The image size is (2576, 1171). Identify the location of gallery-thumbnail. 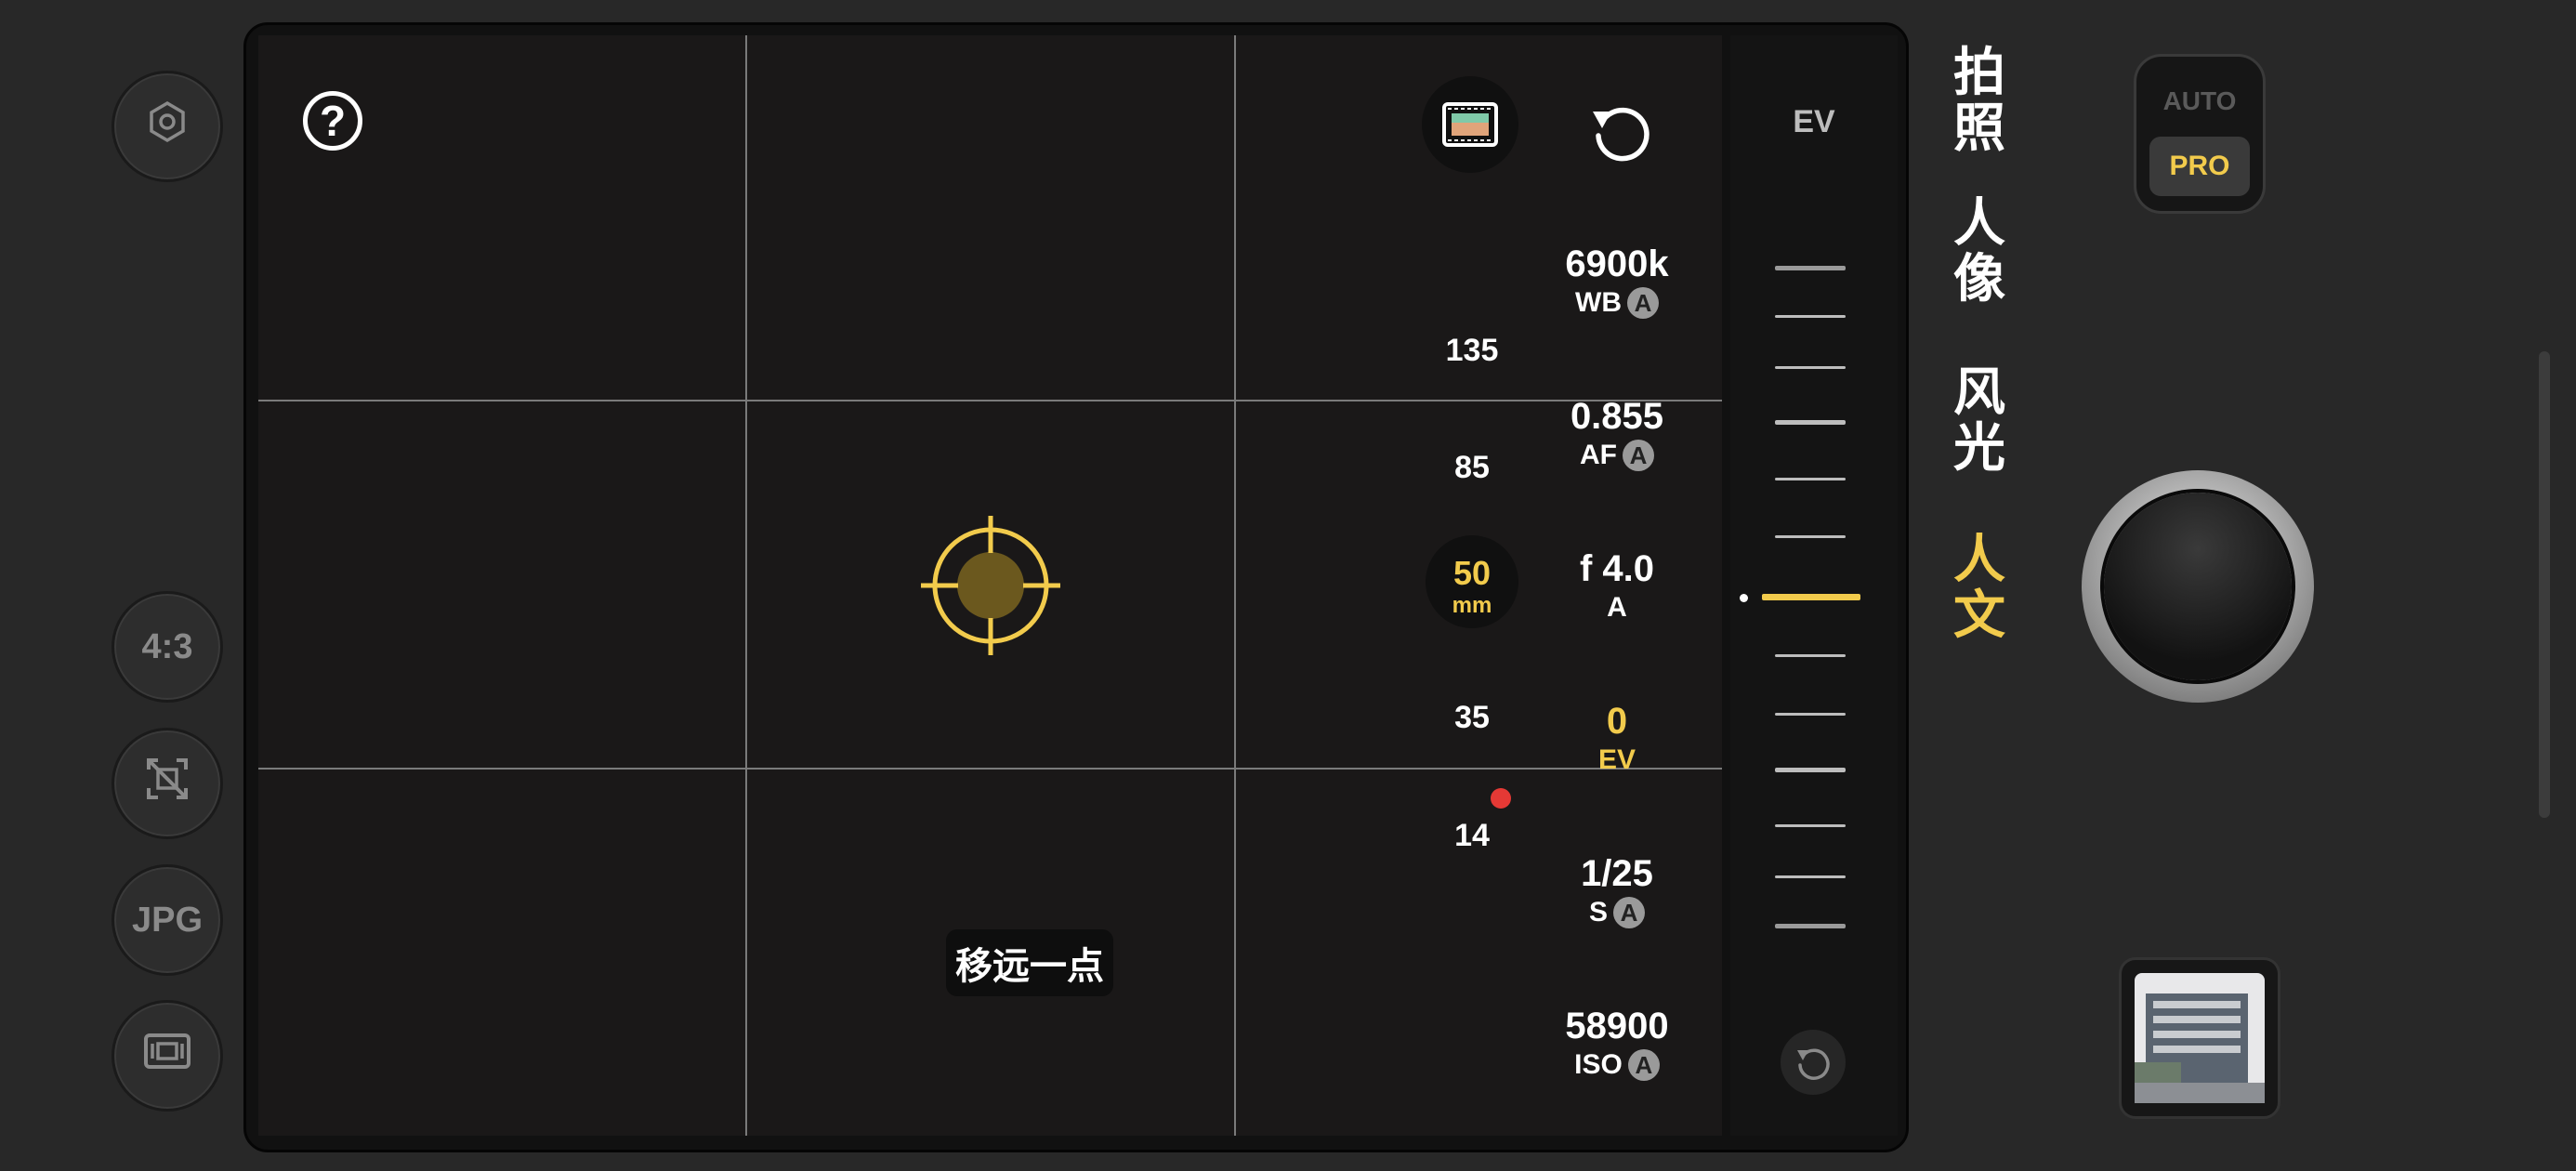
(2199, 1038).